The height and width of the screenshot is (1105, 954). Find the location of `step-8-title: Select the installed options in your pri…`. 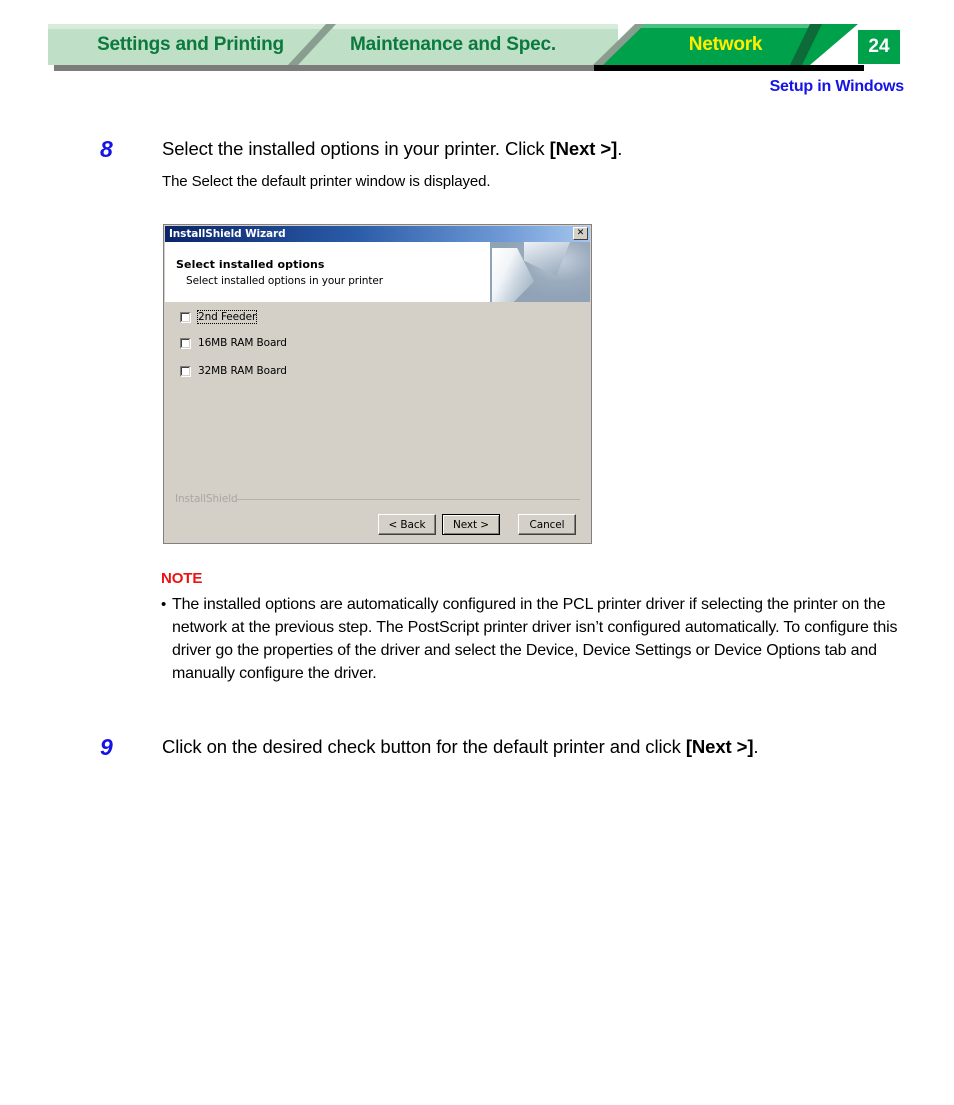

step-8-title: Select the installed options in your pri… is located at coordinates (392, 149).